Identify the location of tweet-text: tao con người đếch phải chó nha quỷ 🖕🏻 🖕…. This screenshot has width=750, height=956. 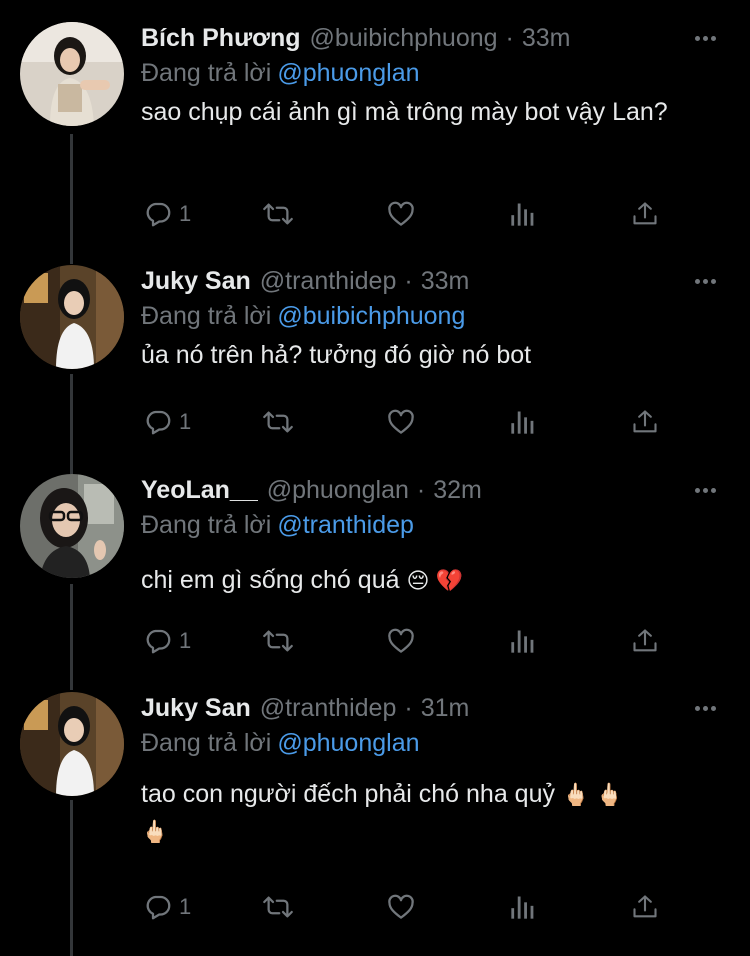
(428, 813).